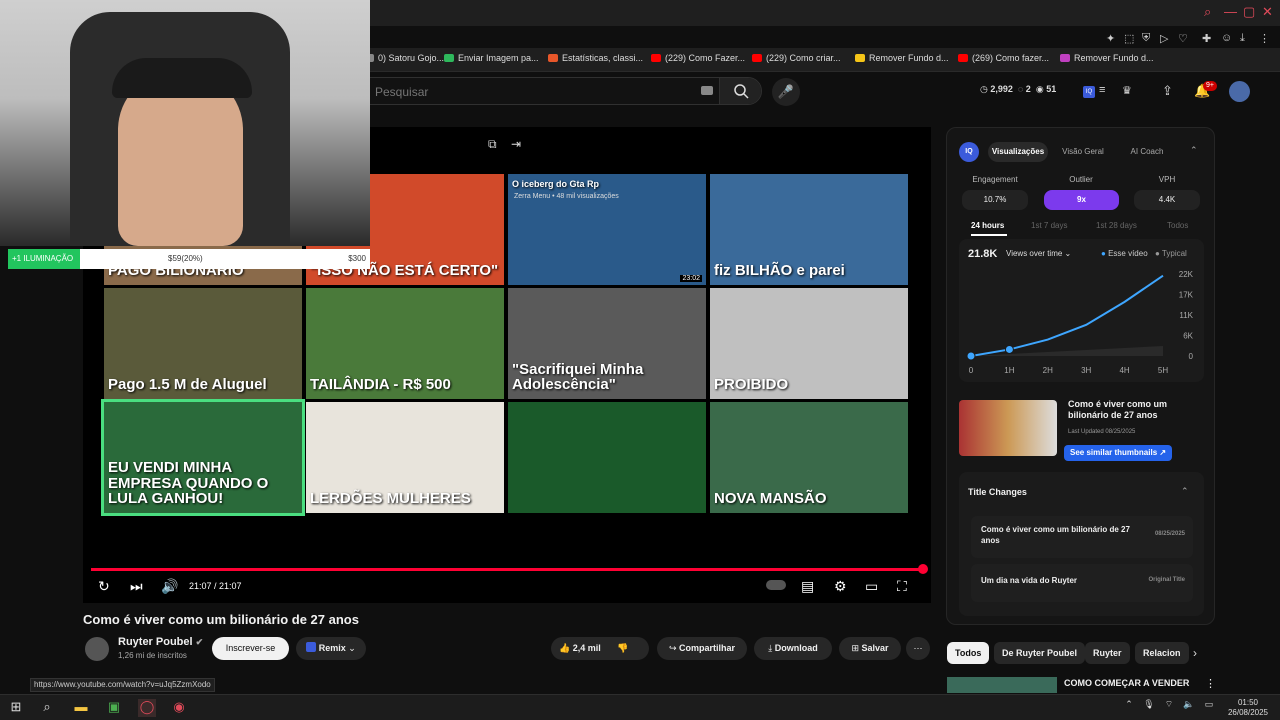 The width and height of the screenshot is (1280, 720). Describe the element at coordinates (1195, 653) in the screenshot. I see `chevron-right-icon: ›` at that location.